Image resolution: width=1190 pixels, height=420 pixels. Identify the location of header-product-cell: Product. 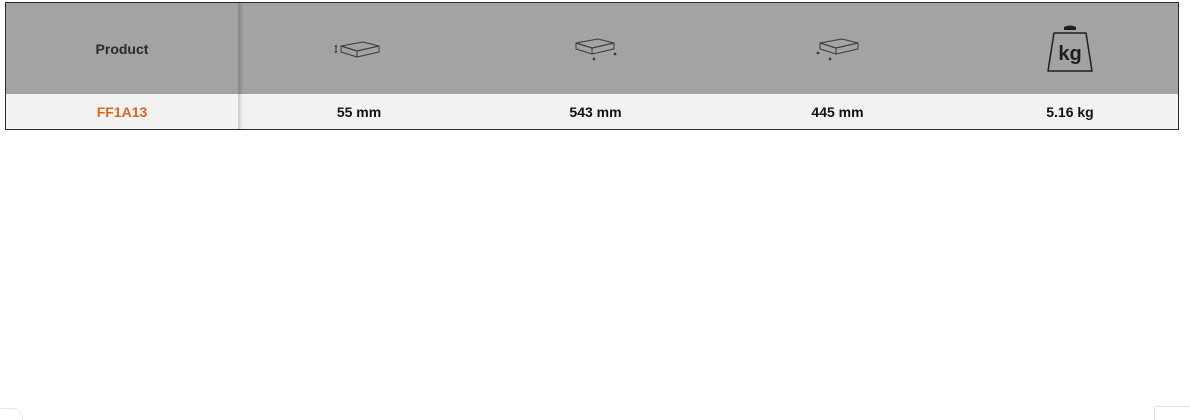
(123, 48).